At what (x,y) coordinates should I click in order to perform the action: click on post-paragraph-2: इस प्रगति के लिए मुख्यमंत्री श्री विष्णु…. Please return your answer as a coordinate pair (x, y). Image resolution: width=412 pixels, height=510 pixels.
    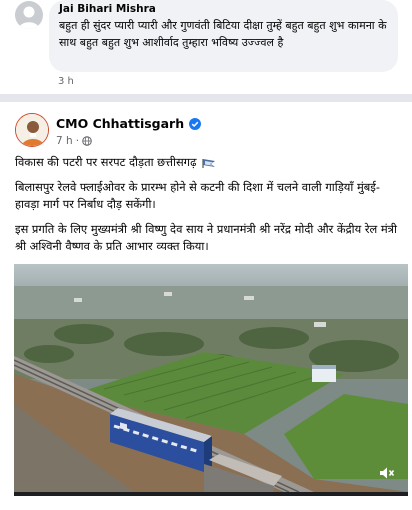
    Looking at the image, I should click on (206, 237).